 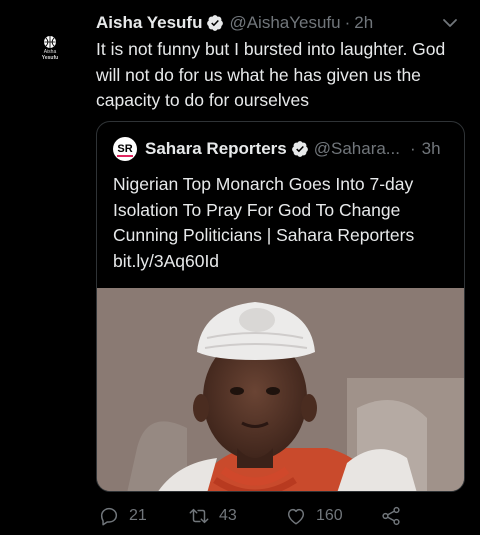 I want to click on tweet-header: Aisha Yesufu @AishaYesufu · 2h, so click(x=278, y=23).